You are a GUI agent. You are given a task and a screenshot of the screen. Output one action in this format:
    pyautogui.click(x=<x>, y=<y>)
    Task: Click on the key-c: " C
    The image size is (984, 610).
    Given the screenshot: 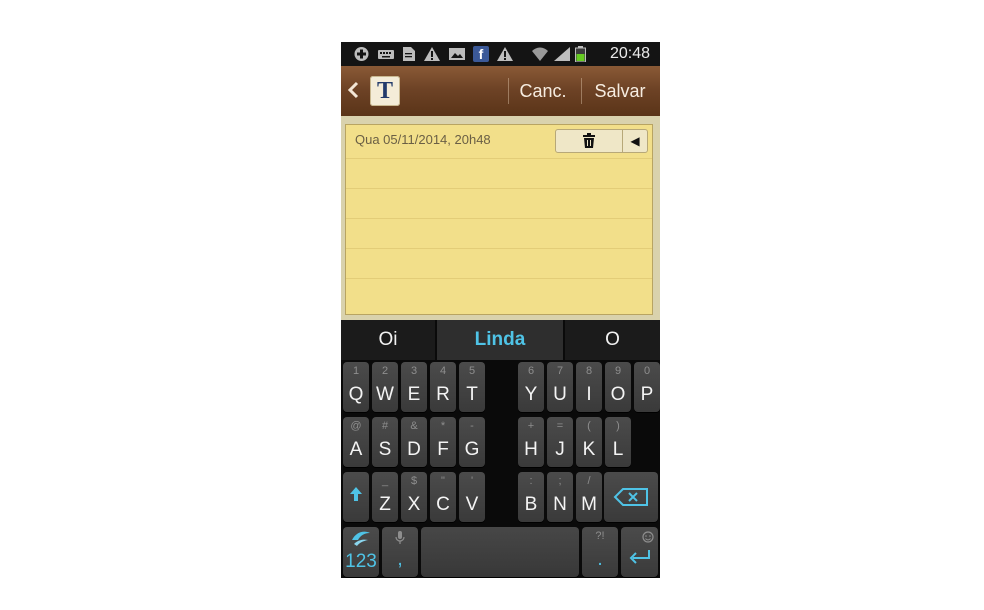 What is the action you would take?
    pyautogui.click(x=443, y=497)
    